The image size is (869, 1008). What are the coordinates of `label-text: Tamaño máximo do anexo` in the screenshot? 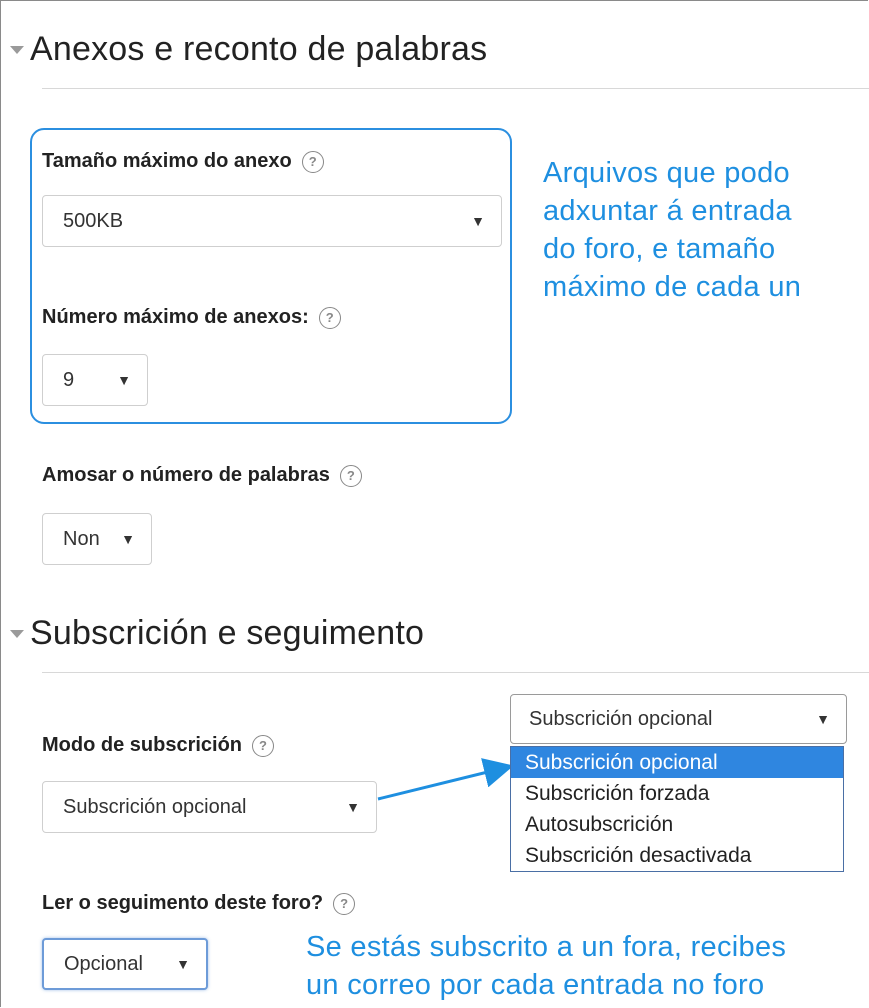 It's located at (167, 161).